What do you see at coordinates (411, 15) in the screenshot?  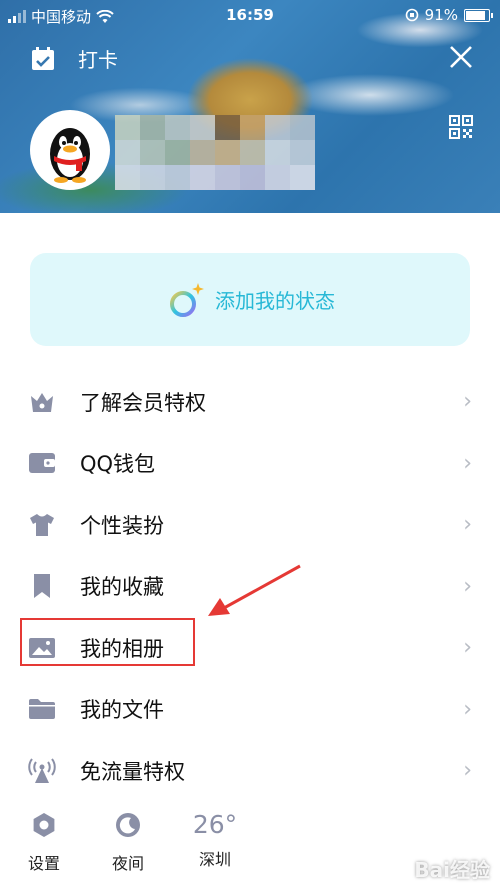 I see `orientation-lock-icon` at bounding box center [411, 15].